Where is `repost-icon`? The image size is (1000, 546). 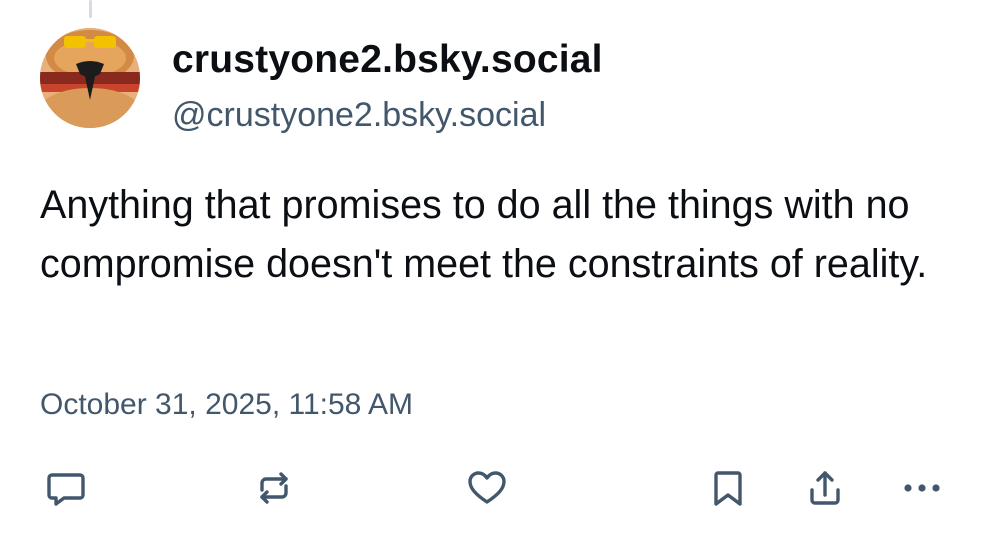 repost-icon is located at coordinates (274, 488).